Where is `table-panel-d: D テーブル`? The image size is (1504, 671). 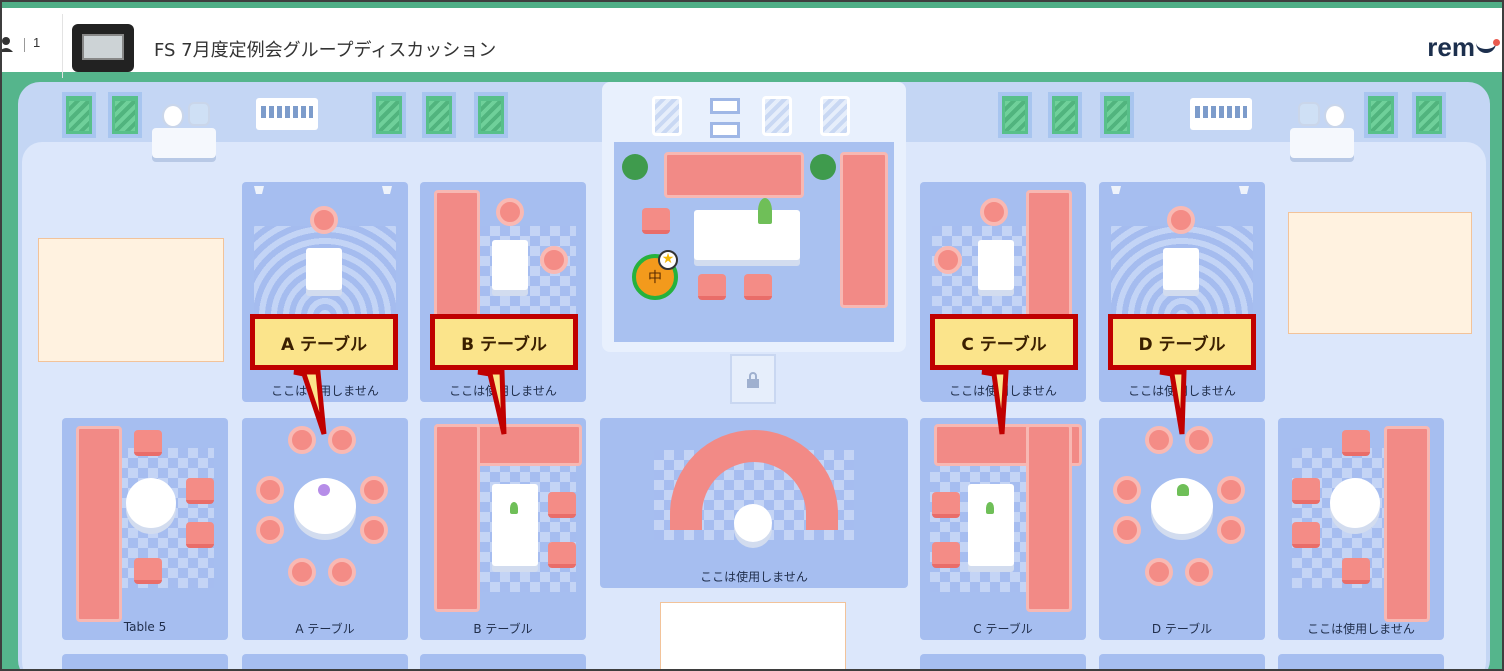
table-panel-d: D テーブル is located at coordinates (1182, 529).